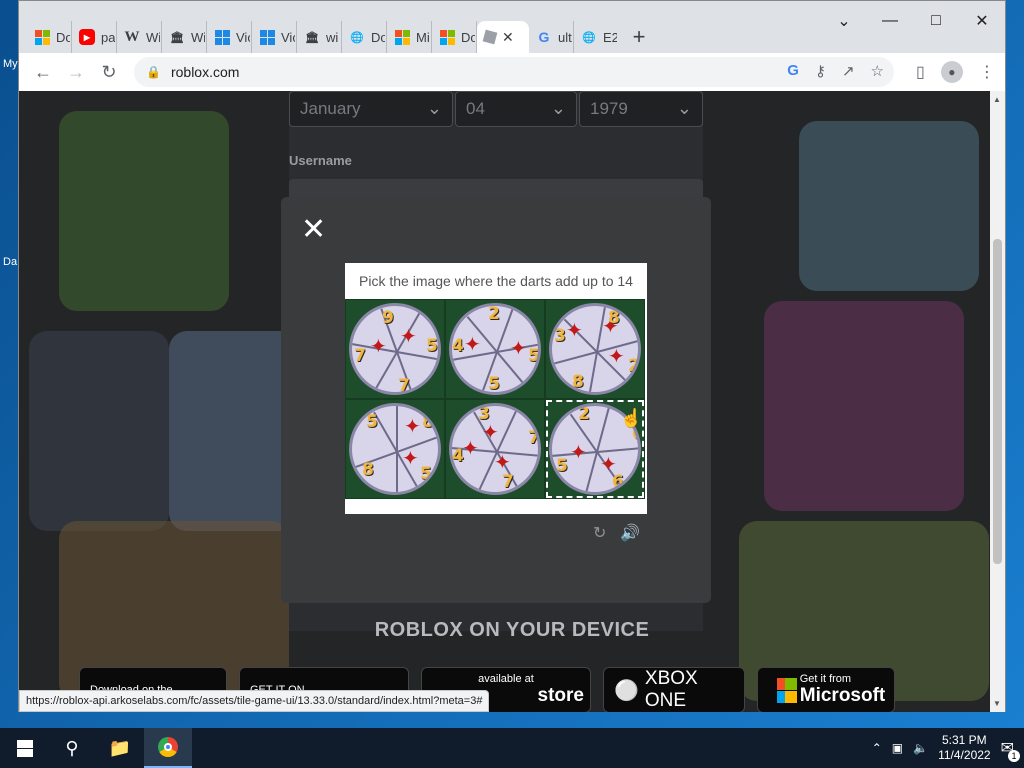 Image resolution: width=1024 pixels, height=768 pixels. What do you see at coordinates (108, 37) in the screenshot?
I see `tab-label: pa` at bounding box center [108, 37].